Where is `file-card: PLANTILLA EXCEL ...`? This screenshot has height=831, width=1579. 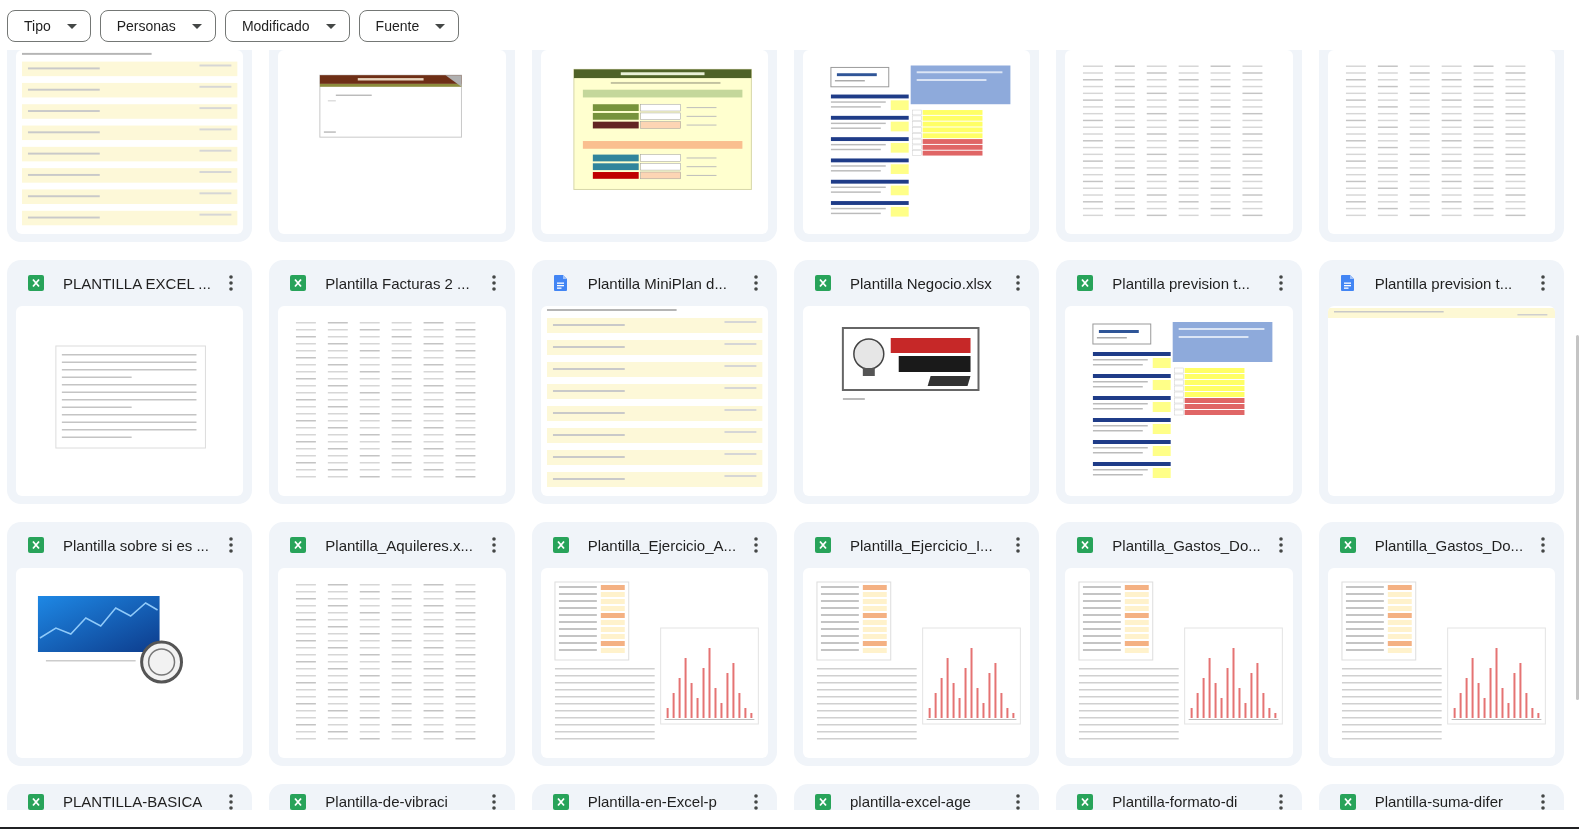 file-card: PLANTILLA EXCEL ... is located at coordinates (130, 382).